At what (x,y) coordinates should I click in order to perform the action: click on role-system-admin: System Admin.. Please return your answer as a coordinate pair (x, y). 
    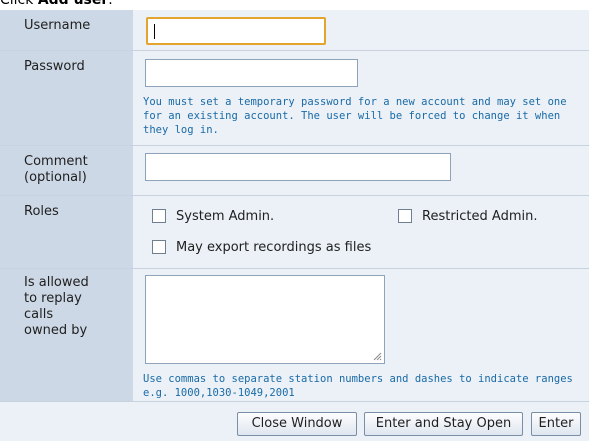
    Looking at the image, I should click on (213, 216).